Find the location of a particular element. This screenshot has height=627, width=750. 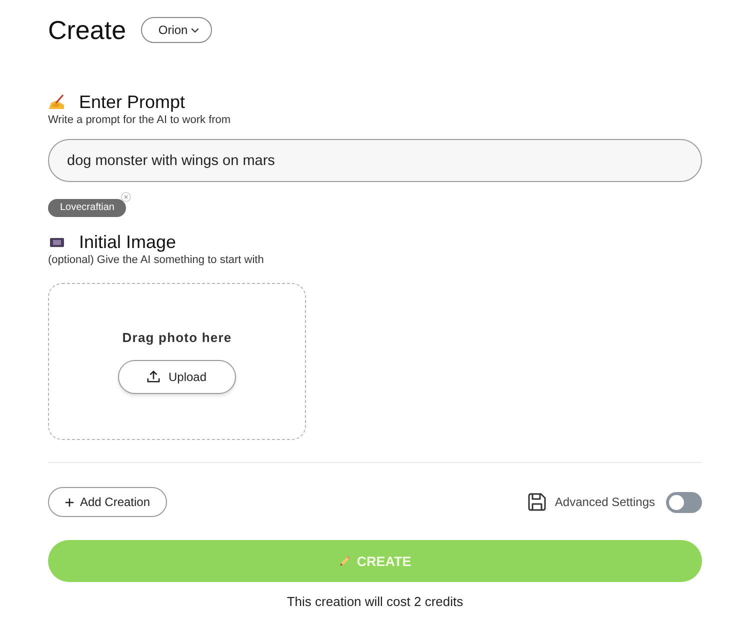

dropzone-label: Drag photo here is located at coordinates (177, 338).